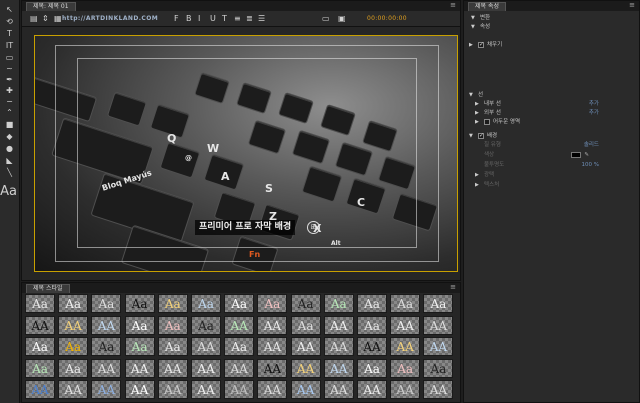 This screenshot has width=640, height=403. Describe the element at coordinates (9, 57) in the screenshot. I see `area-type-icon: ▭` at that location.